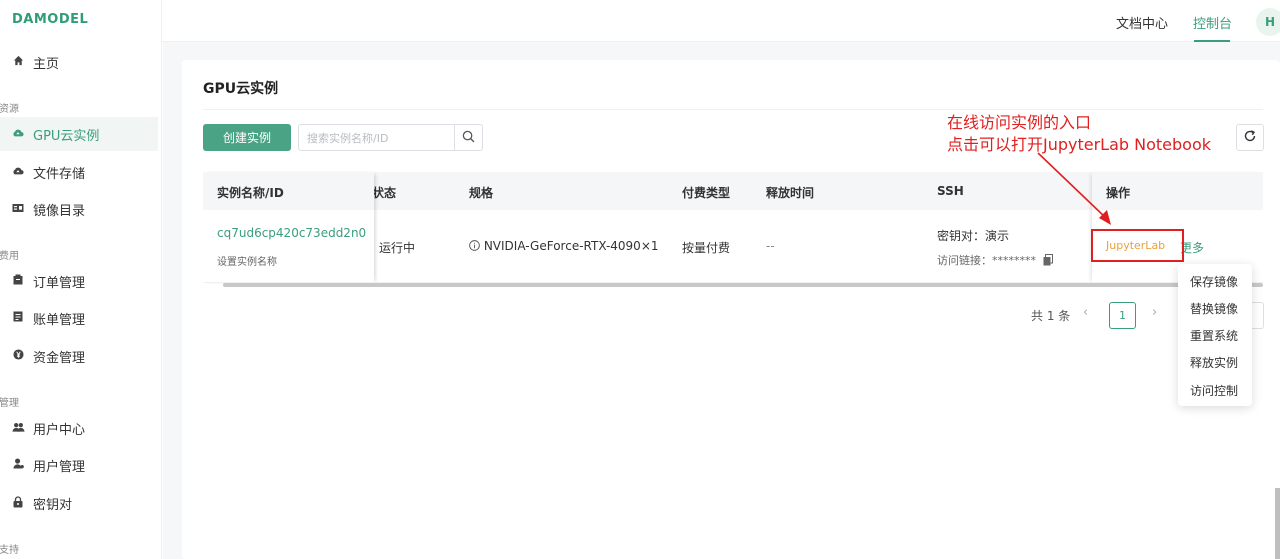 This screenshot has width=1280, height=559. I want to click on refresh-button, so click(1250, 137).